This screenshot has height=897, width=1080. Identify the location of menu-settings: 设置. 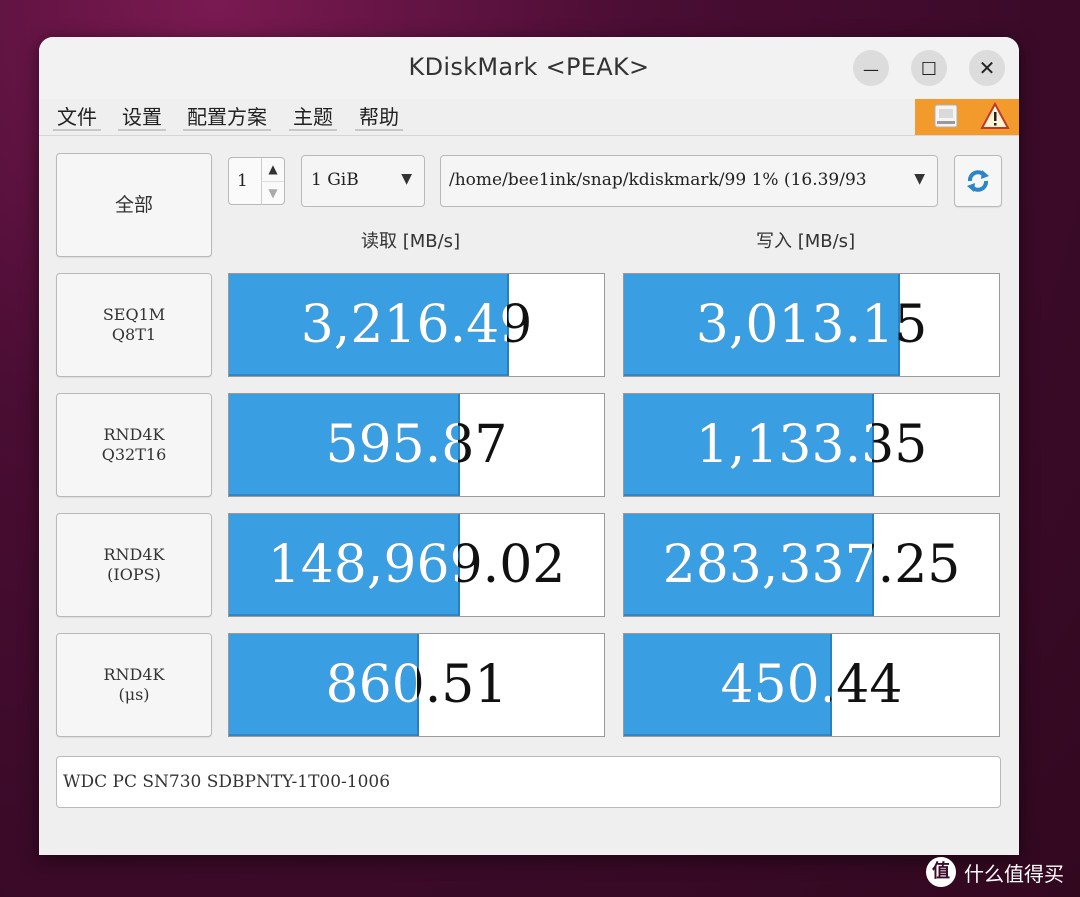
(142, 116).